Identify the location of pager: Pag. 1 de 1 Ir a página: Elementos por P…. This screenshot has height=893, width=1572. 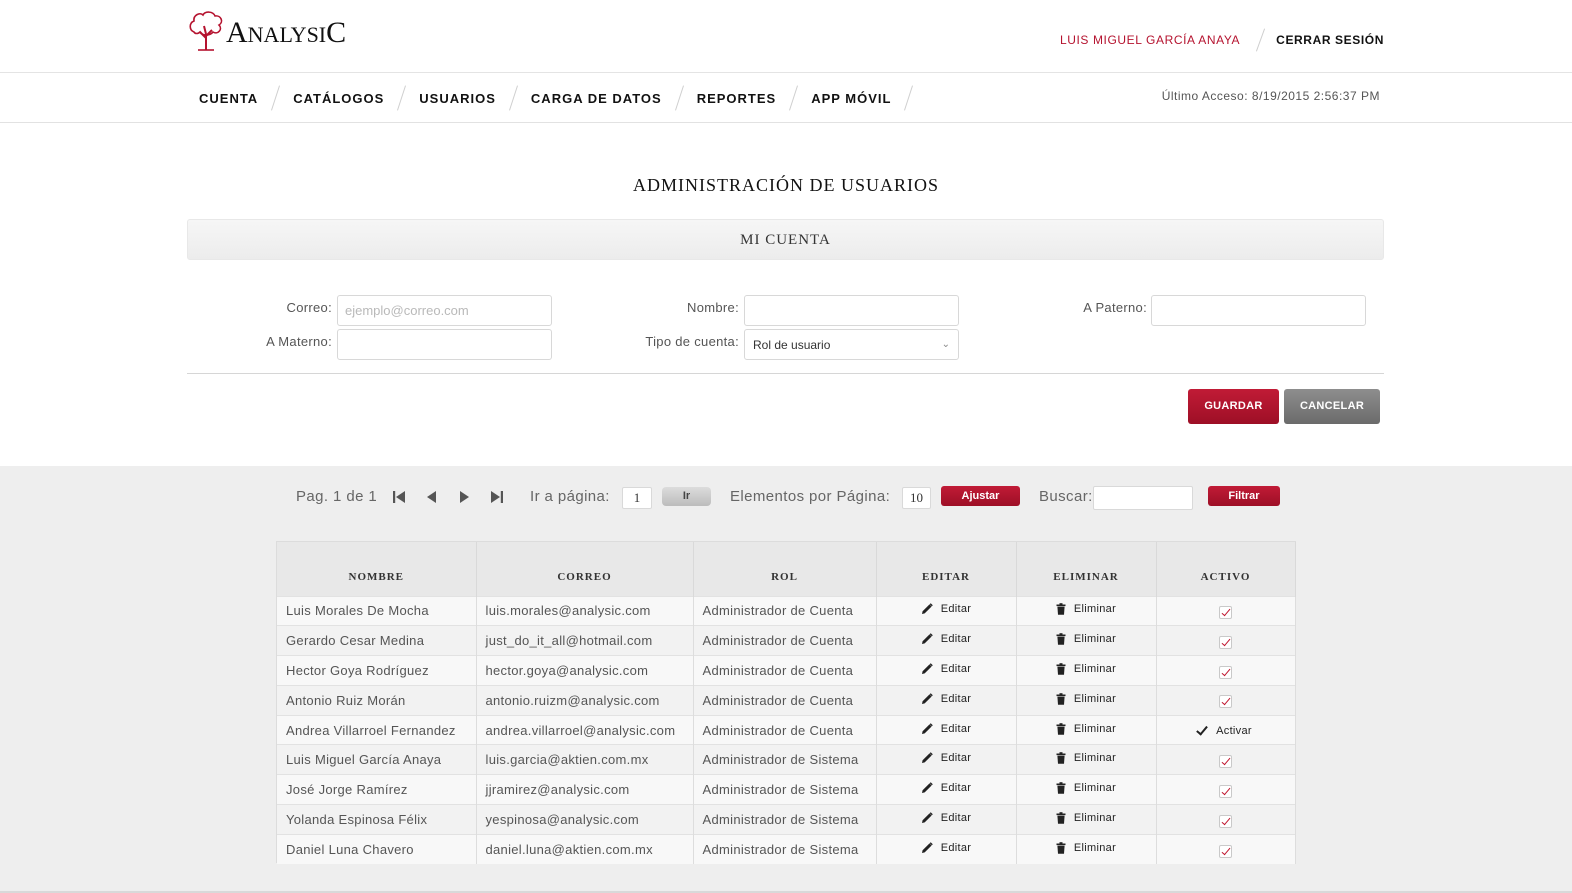
(786, 497).